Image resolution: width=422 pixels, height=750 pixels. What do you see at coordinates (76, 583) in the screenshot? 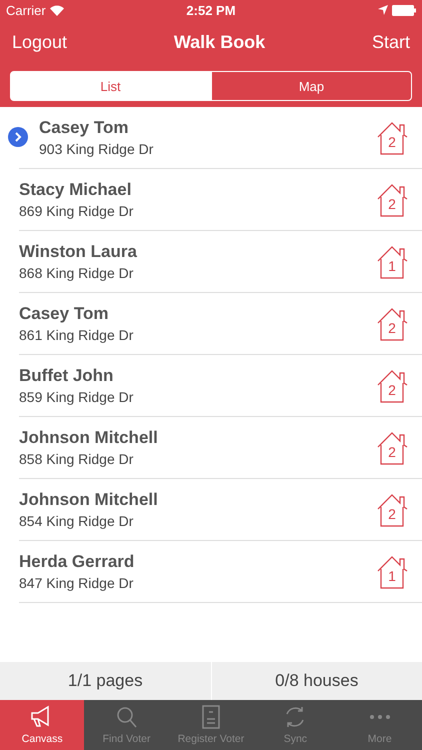
I see `voter-address: 847 King Ridge Dr` at bounding box center [76, 583].